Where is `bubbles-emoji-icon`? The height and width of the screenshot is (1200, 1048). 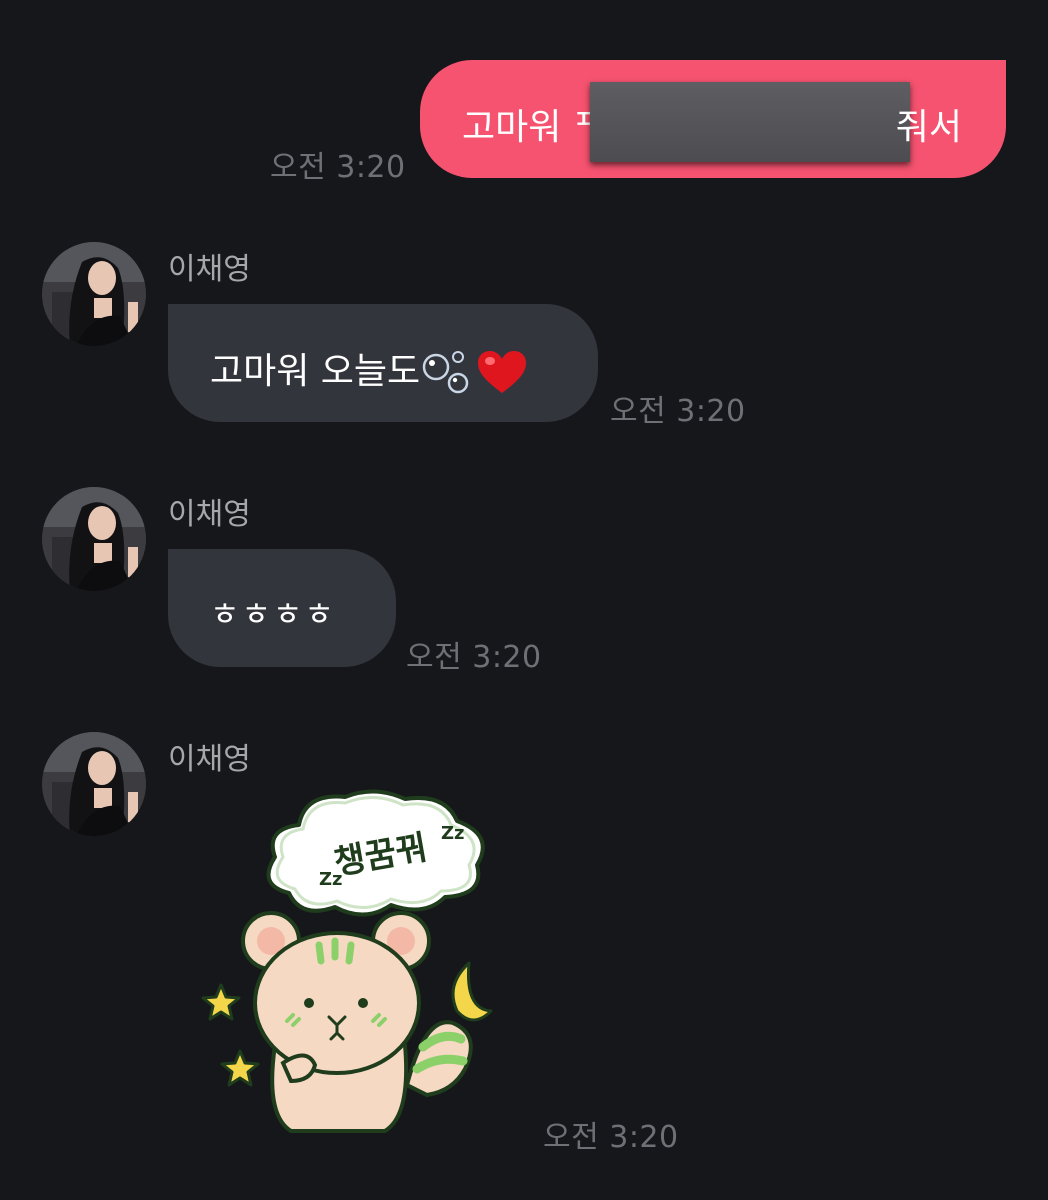
bubbles-emoji-icon is located at coordinates (445, 372).